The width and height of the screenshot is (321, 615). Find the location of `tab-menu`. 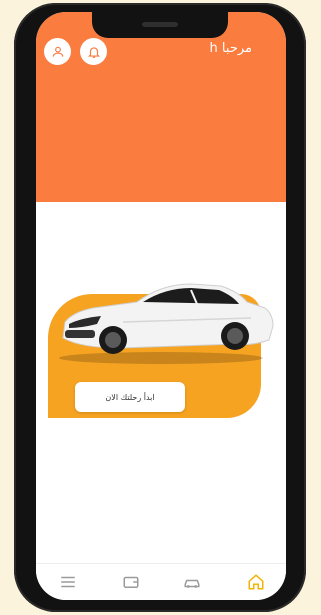

tab-menu is located at coordinates (68, 582).